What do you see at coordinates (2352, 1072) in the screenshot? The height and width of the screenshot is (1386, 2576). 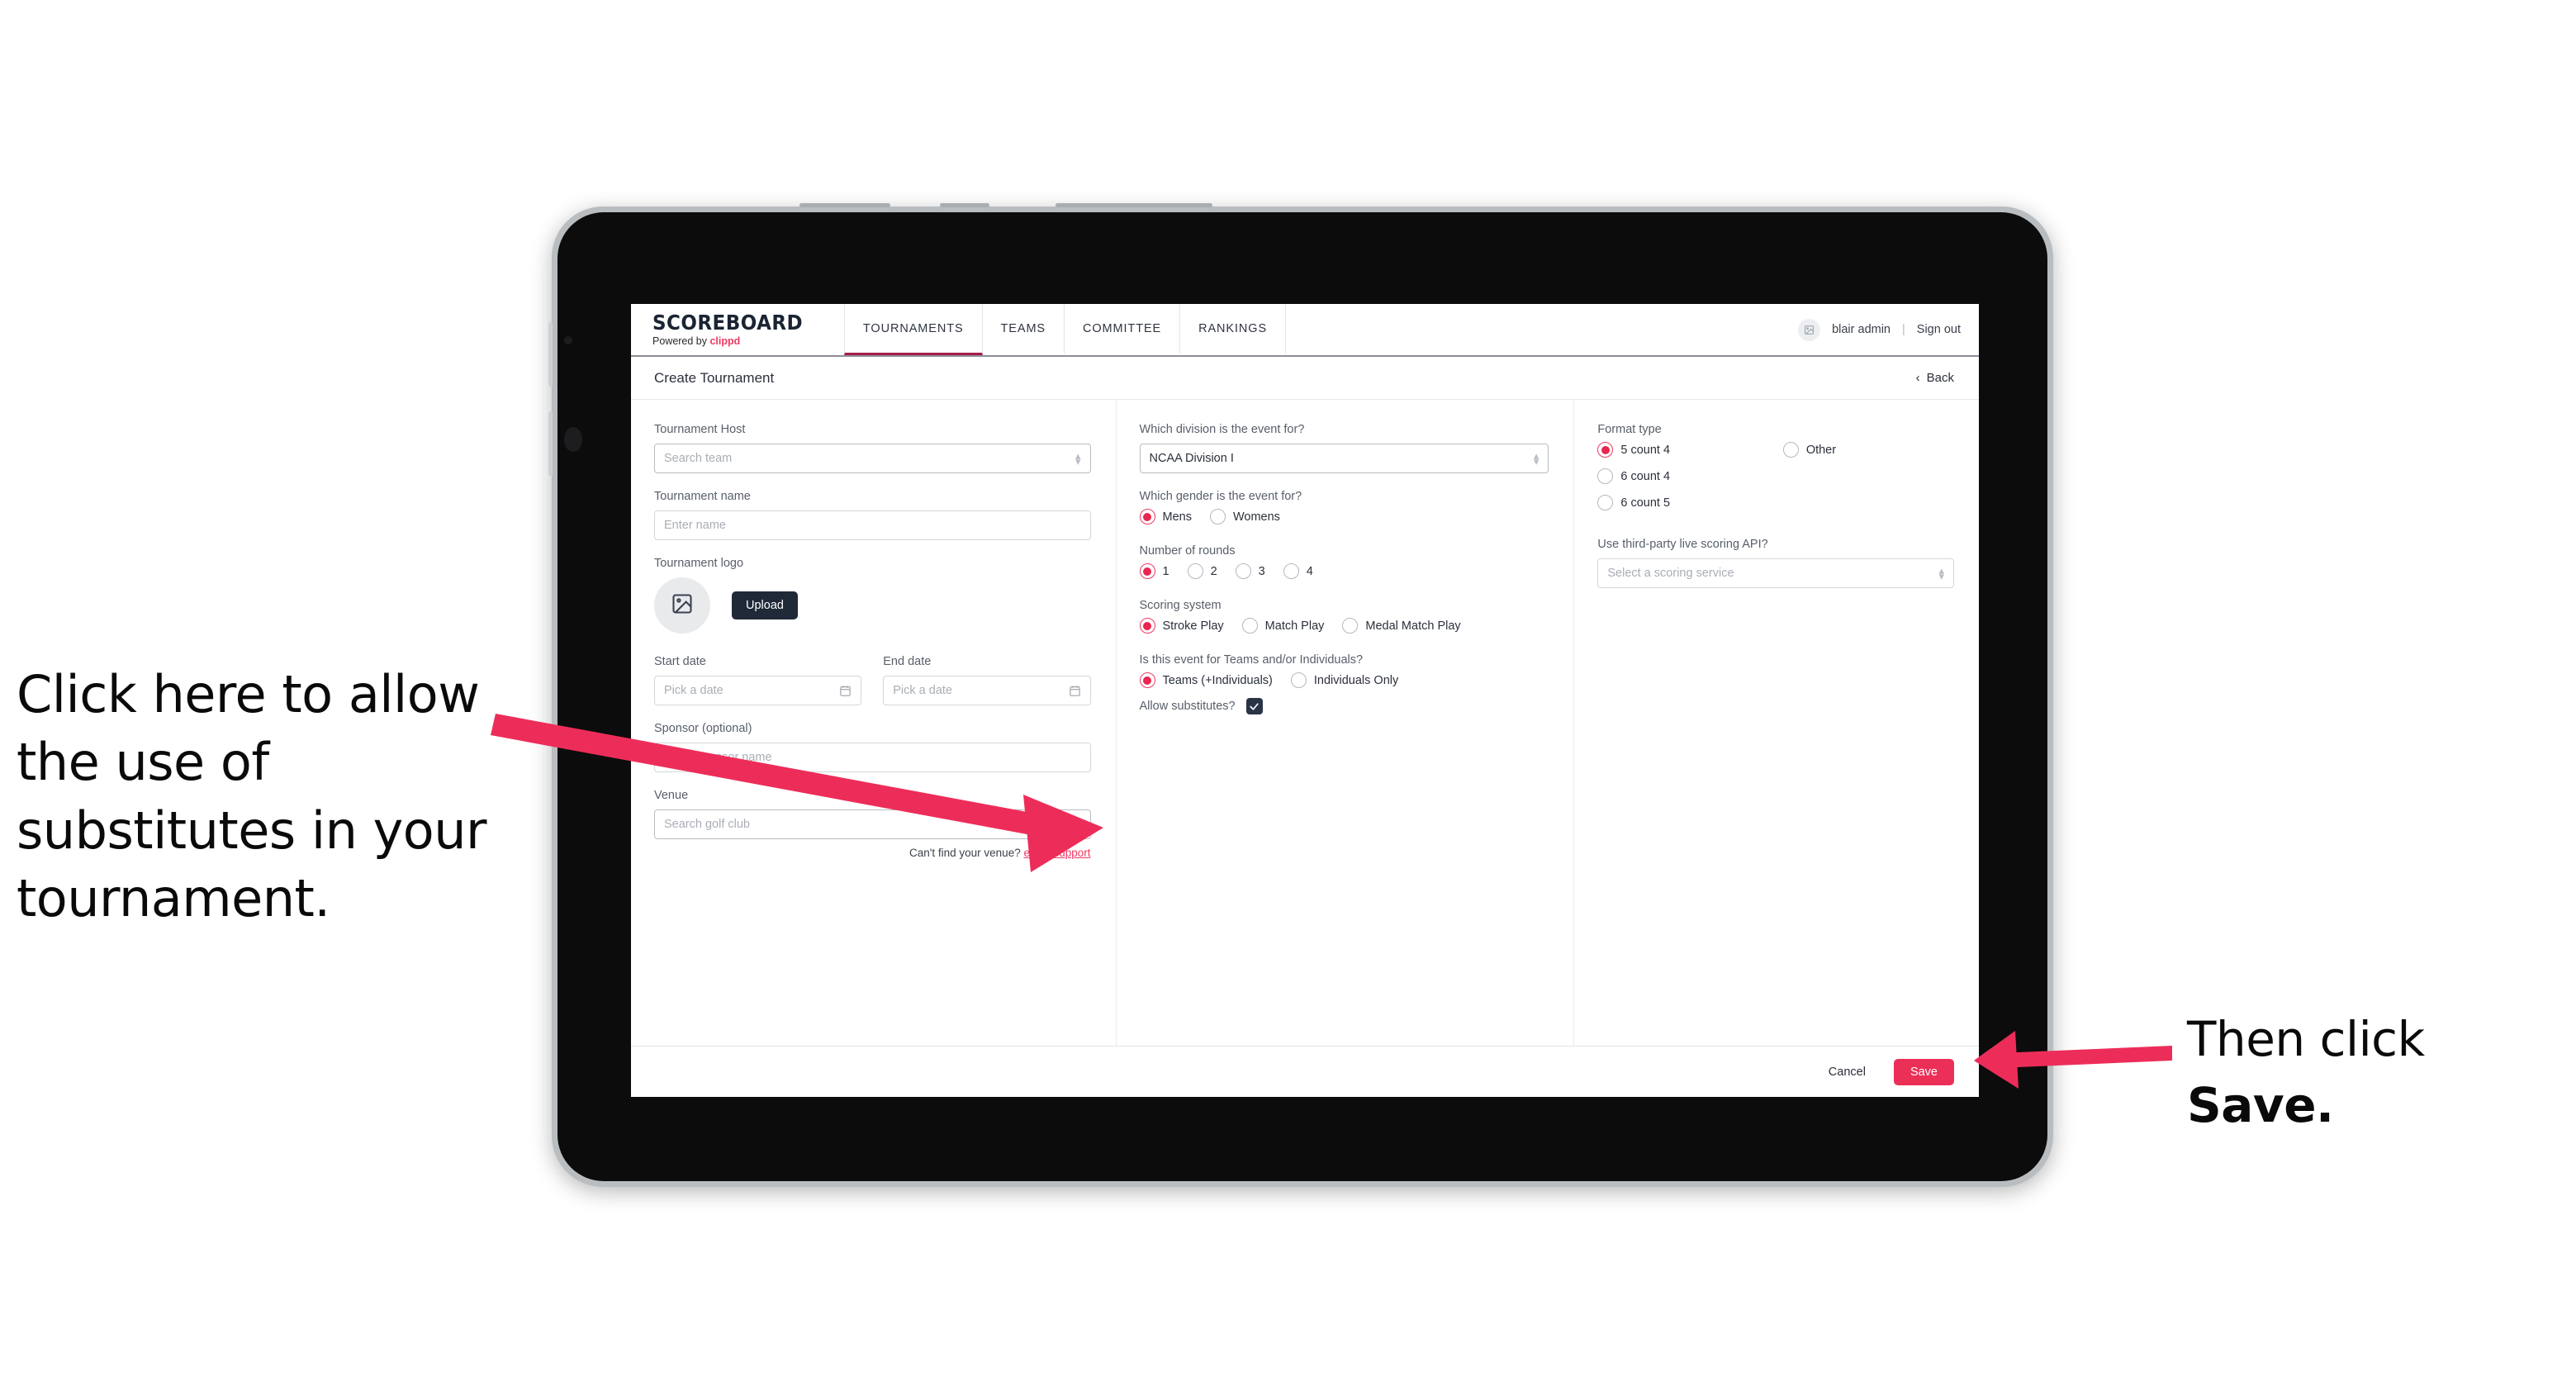 I see `annotation-right-text: Then click Save.` at bounding box center [2352, 1072].